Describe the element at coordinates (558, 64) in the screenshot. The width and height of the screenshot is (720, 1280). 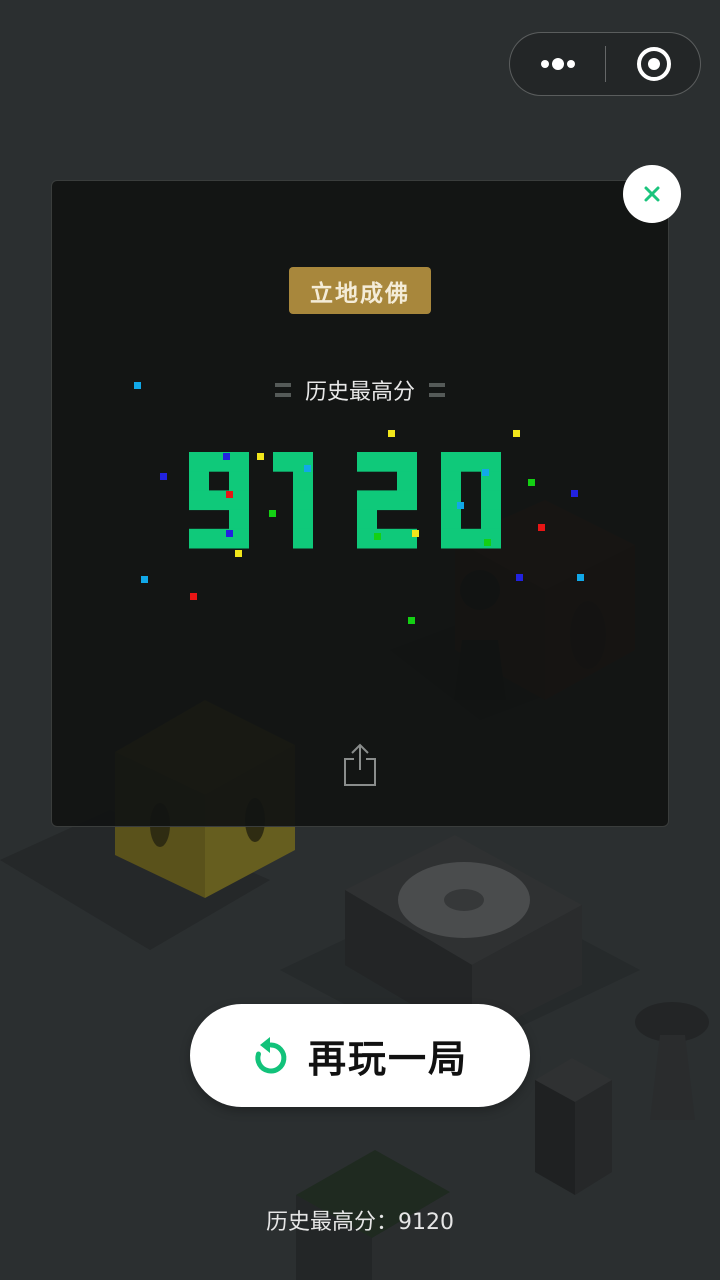
I see `more-dots-icon` at that location.